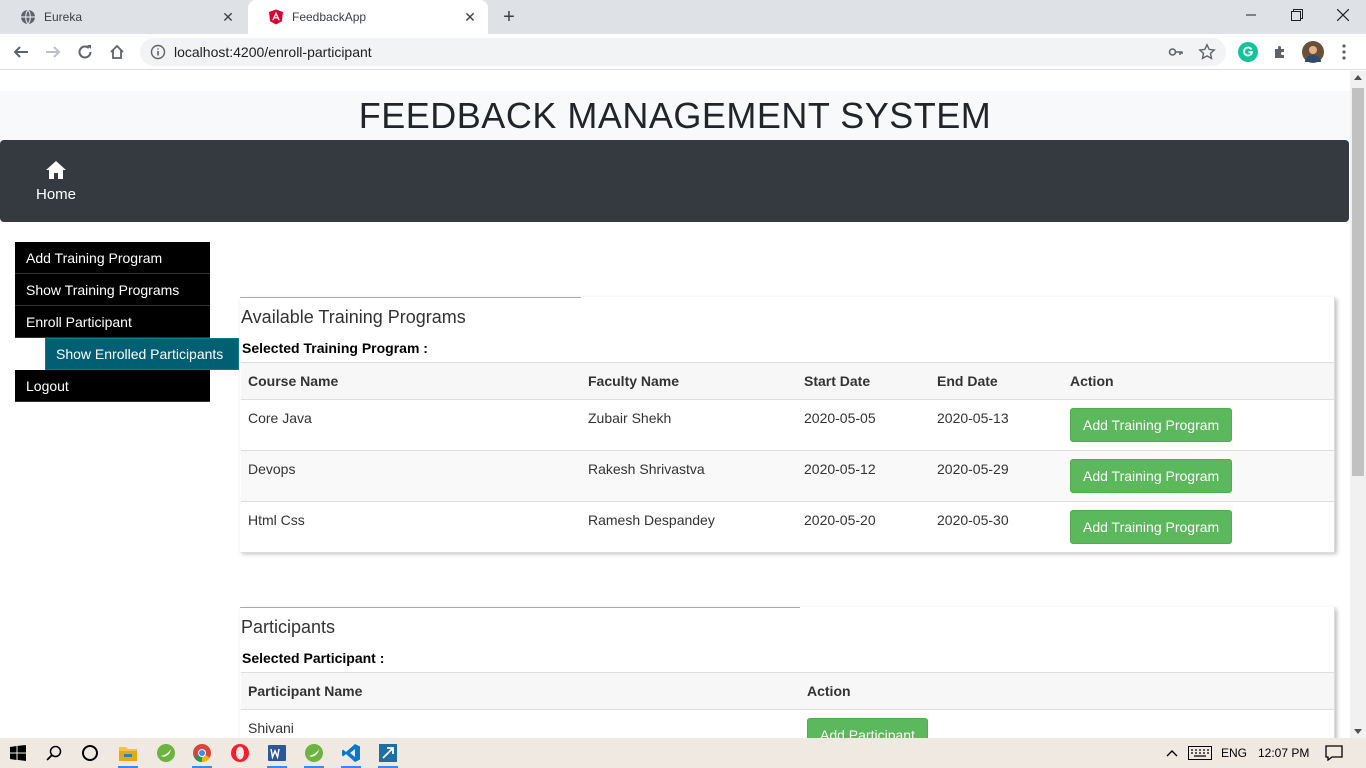 Image resolution: width=1366 pixels, height=768 pixels. I want to click on reload-button, so click(85, 52).